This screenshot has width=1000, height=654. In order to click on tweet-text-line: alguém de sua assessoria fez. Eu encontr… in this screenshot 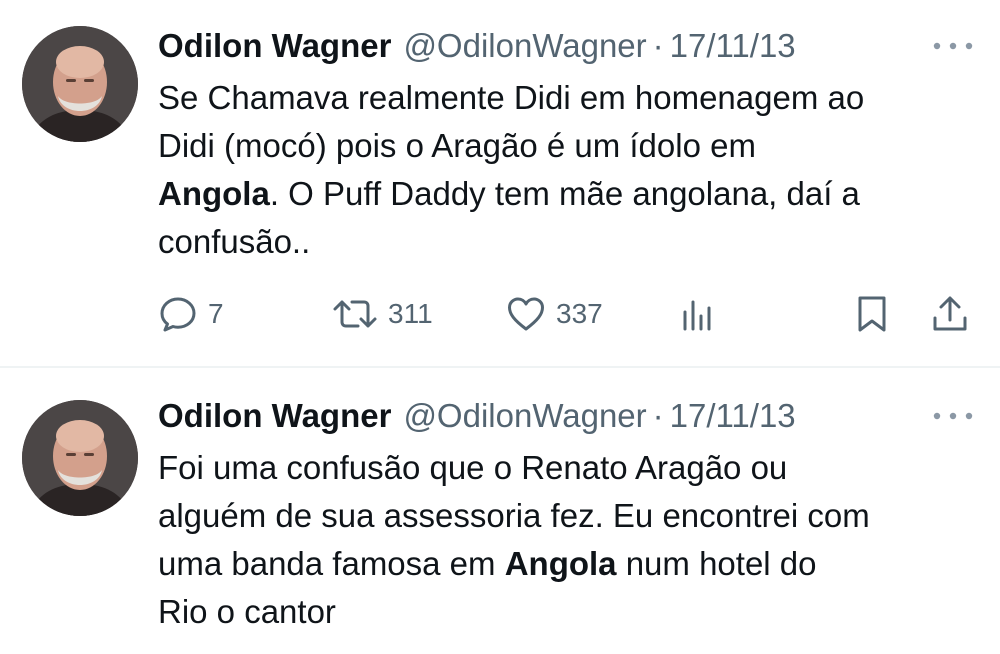, I will do `click(514, 515)`.